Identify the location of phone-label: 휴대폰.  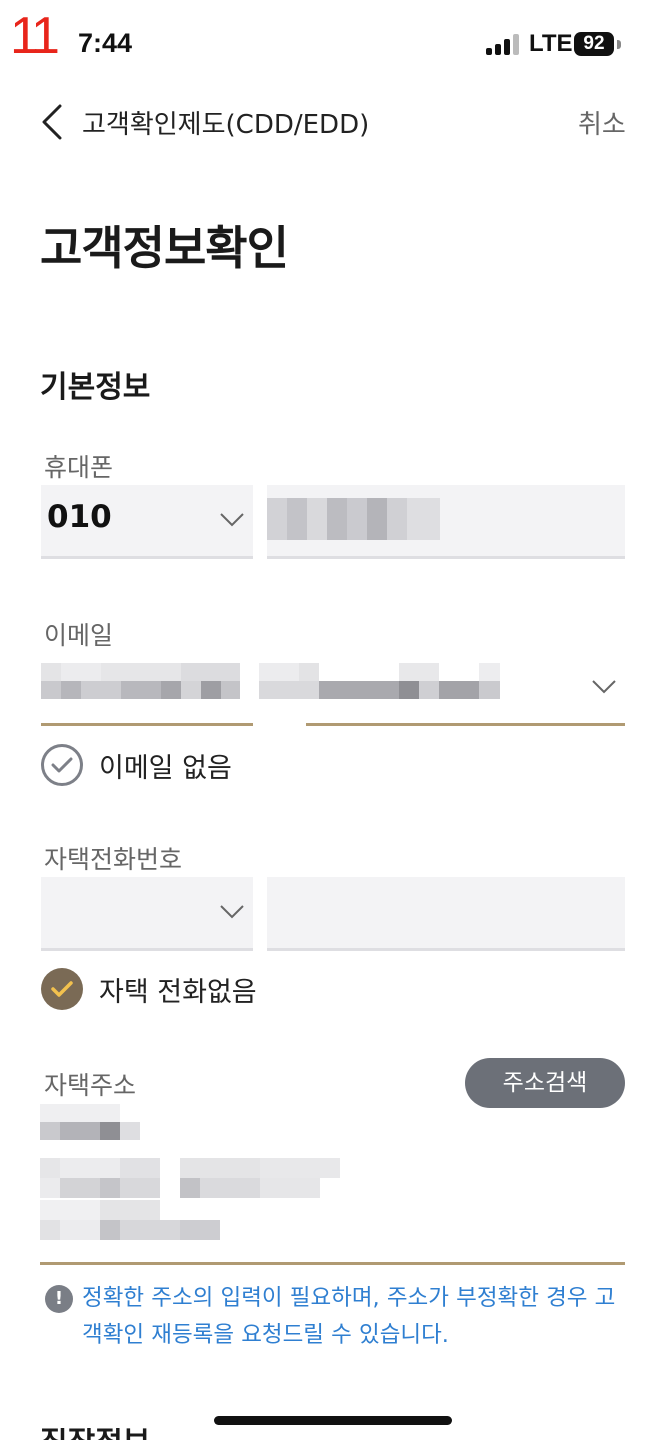
(79, 467).